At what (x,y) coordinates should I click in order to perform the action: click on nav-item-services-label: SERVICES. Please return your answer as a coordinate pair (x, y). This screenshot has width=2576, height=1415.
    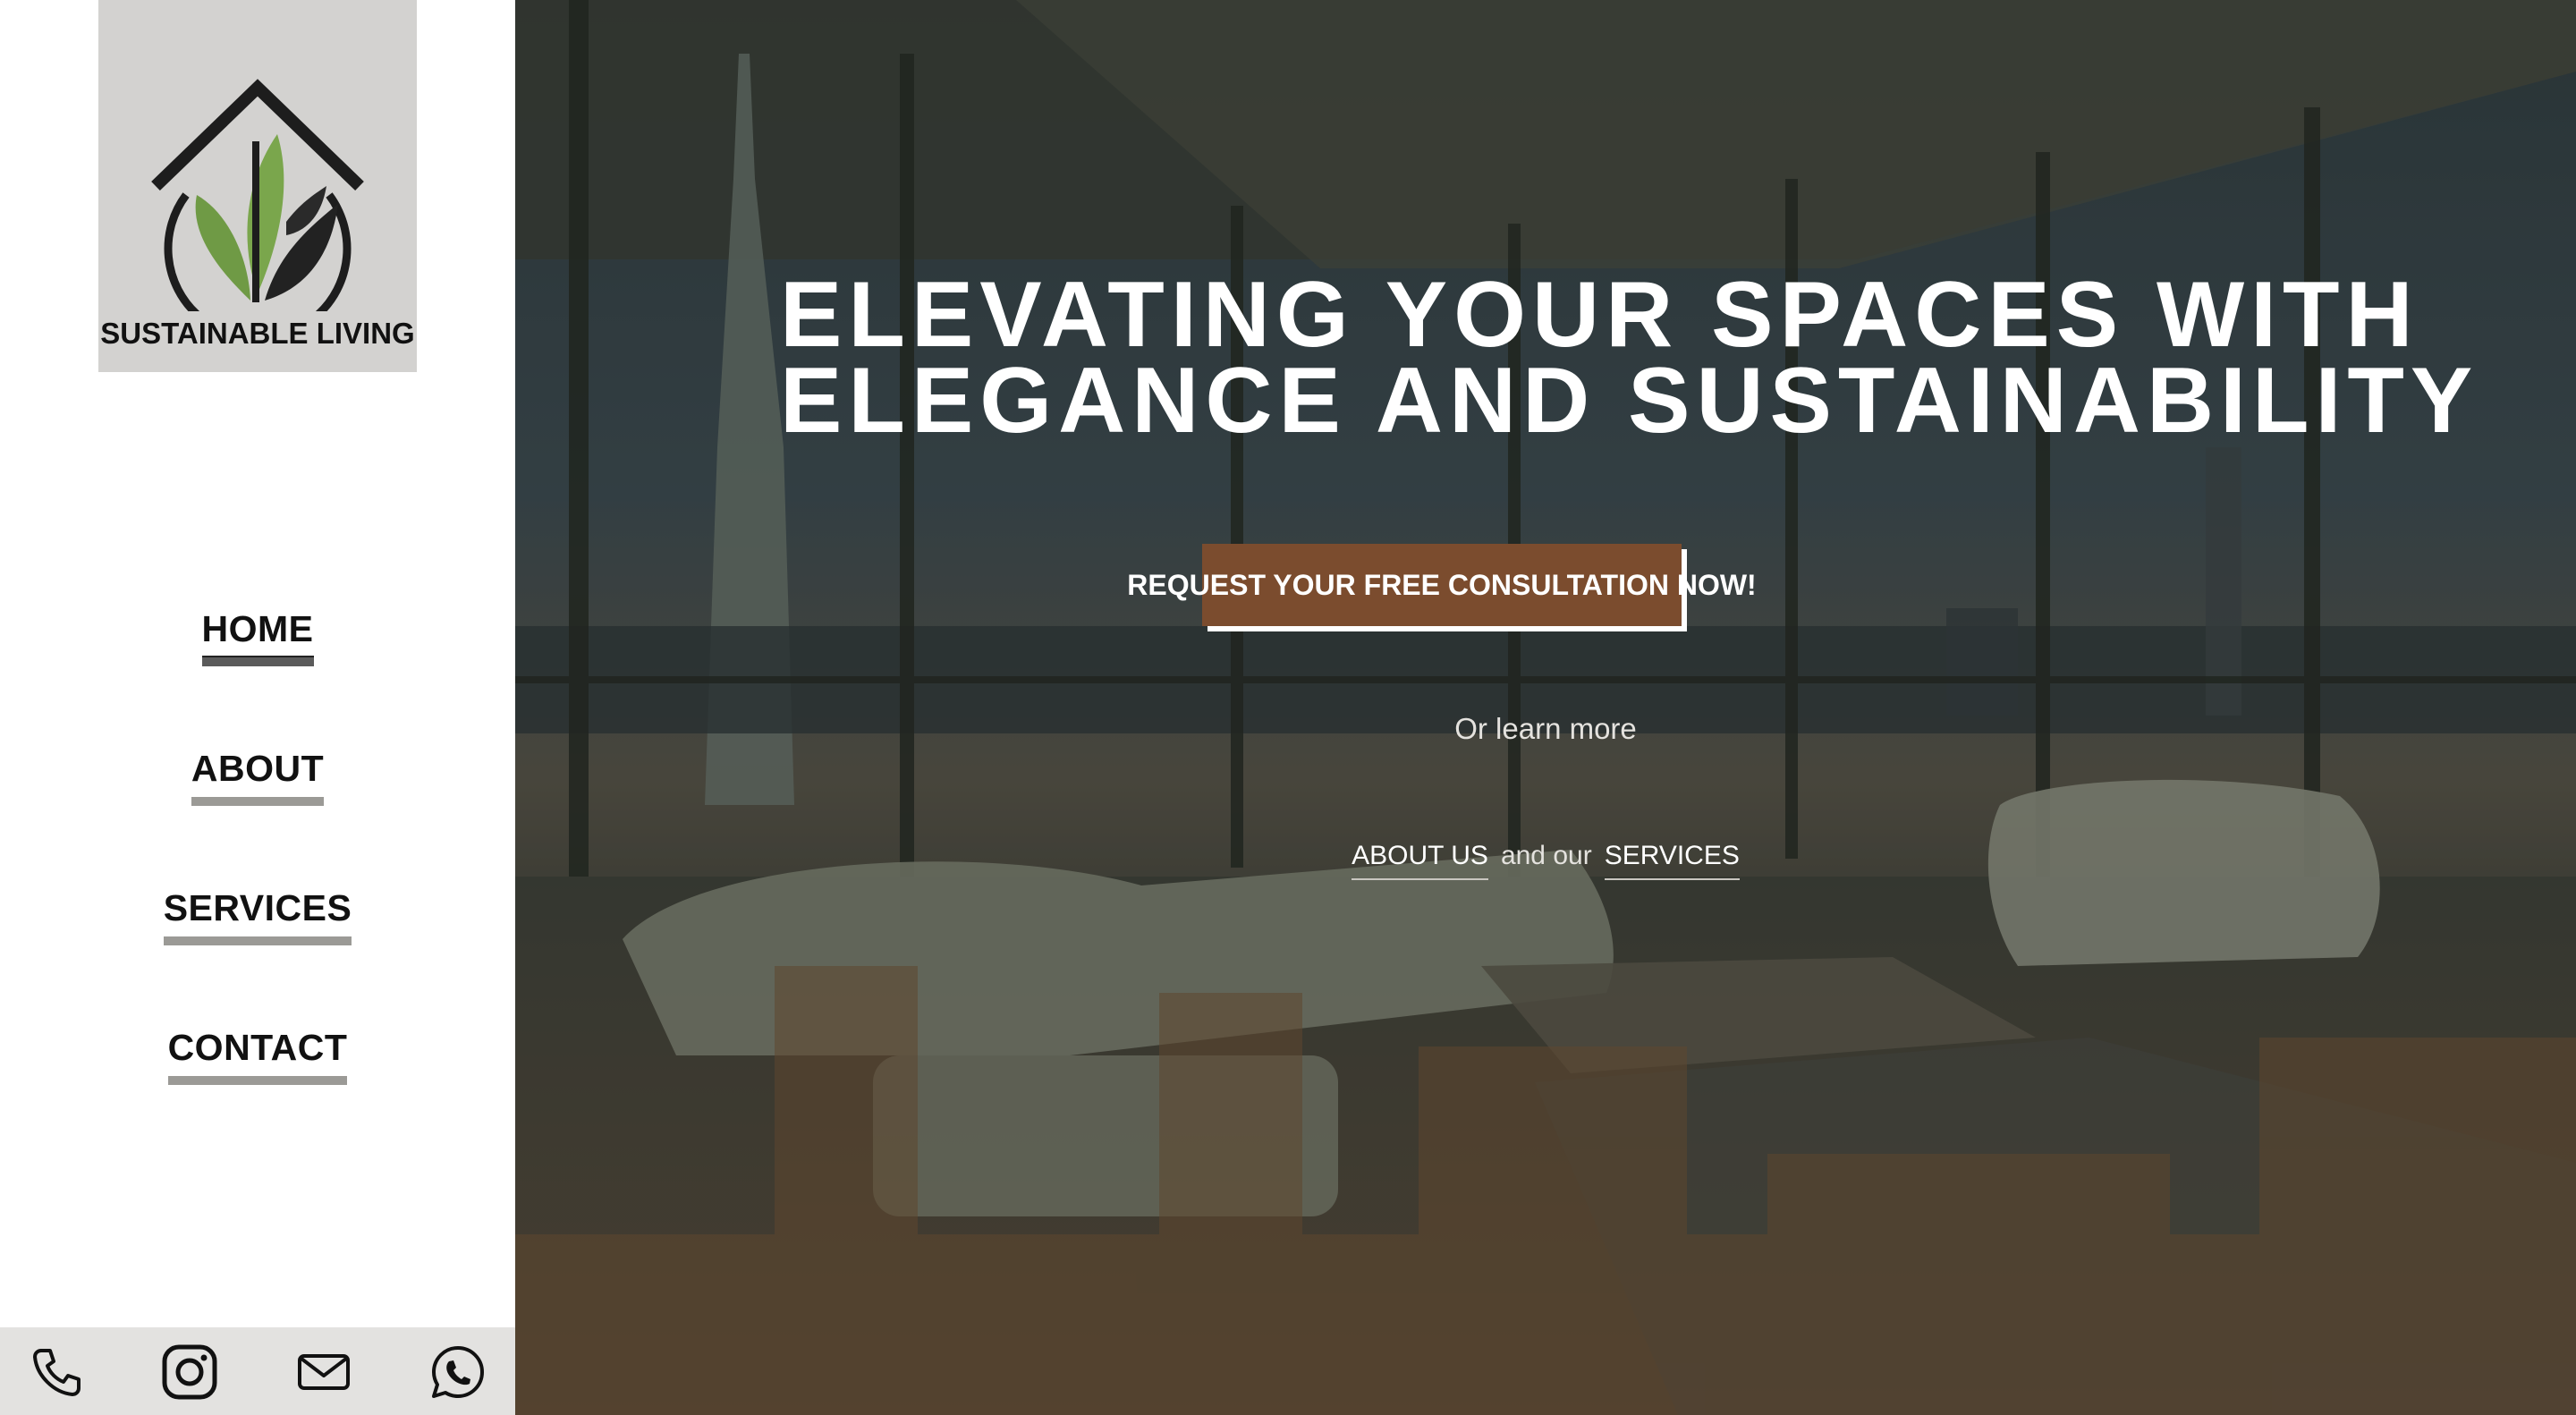
    Looking at the image, I should click on (257, 916).